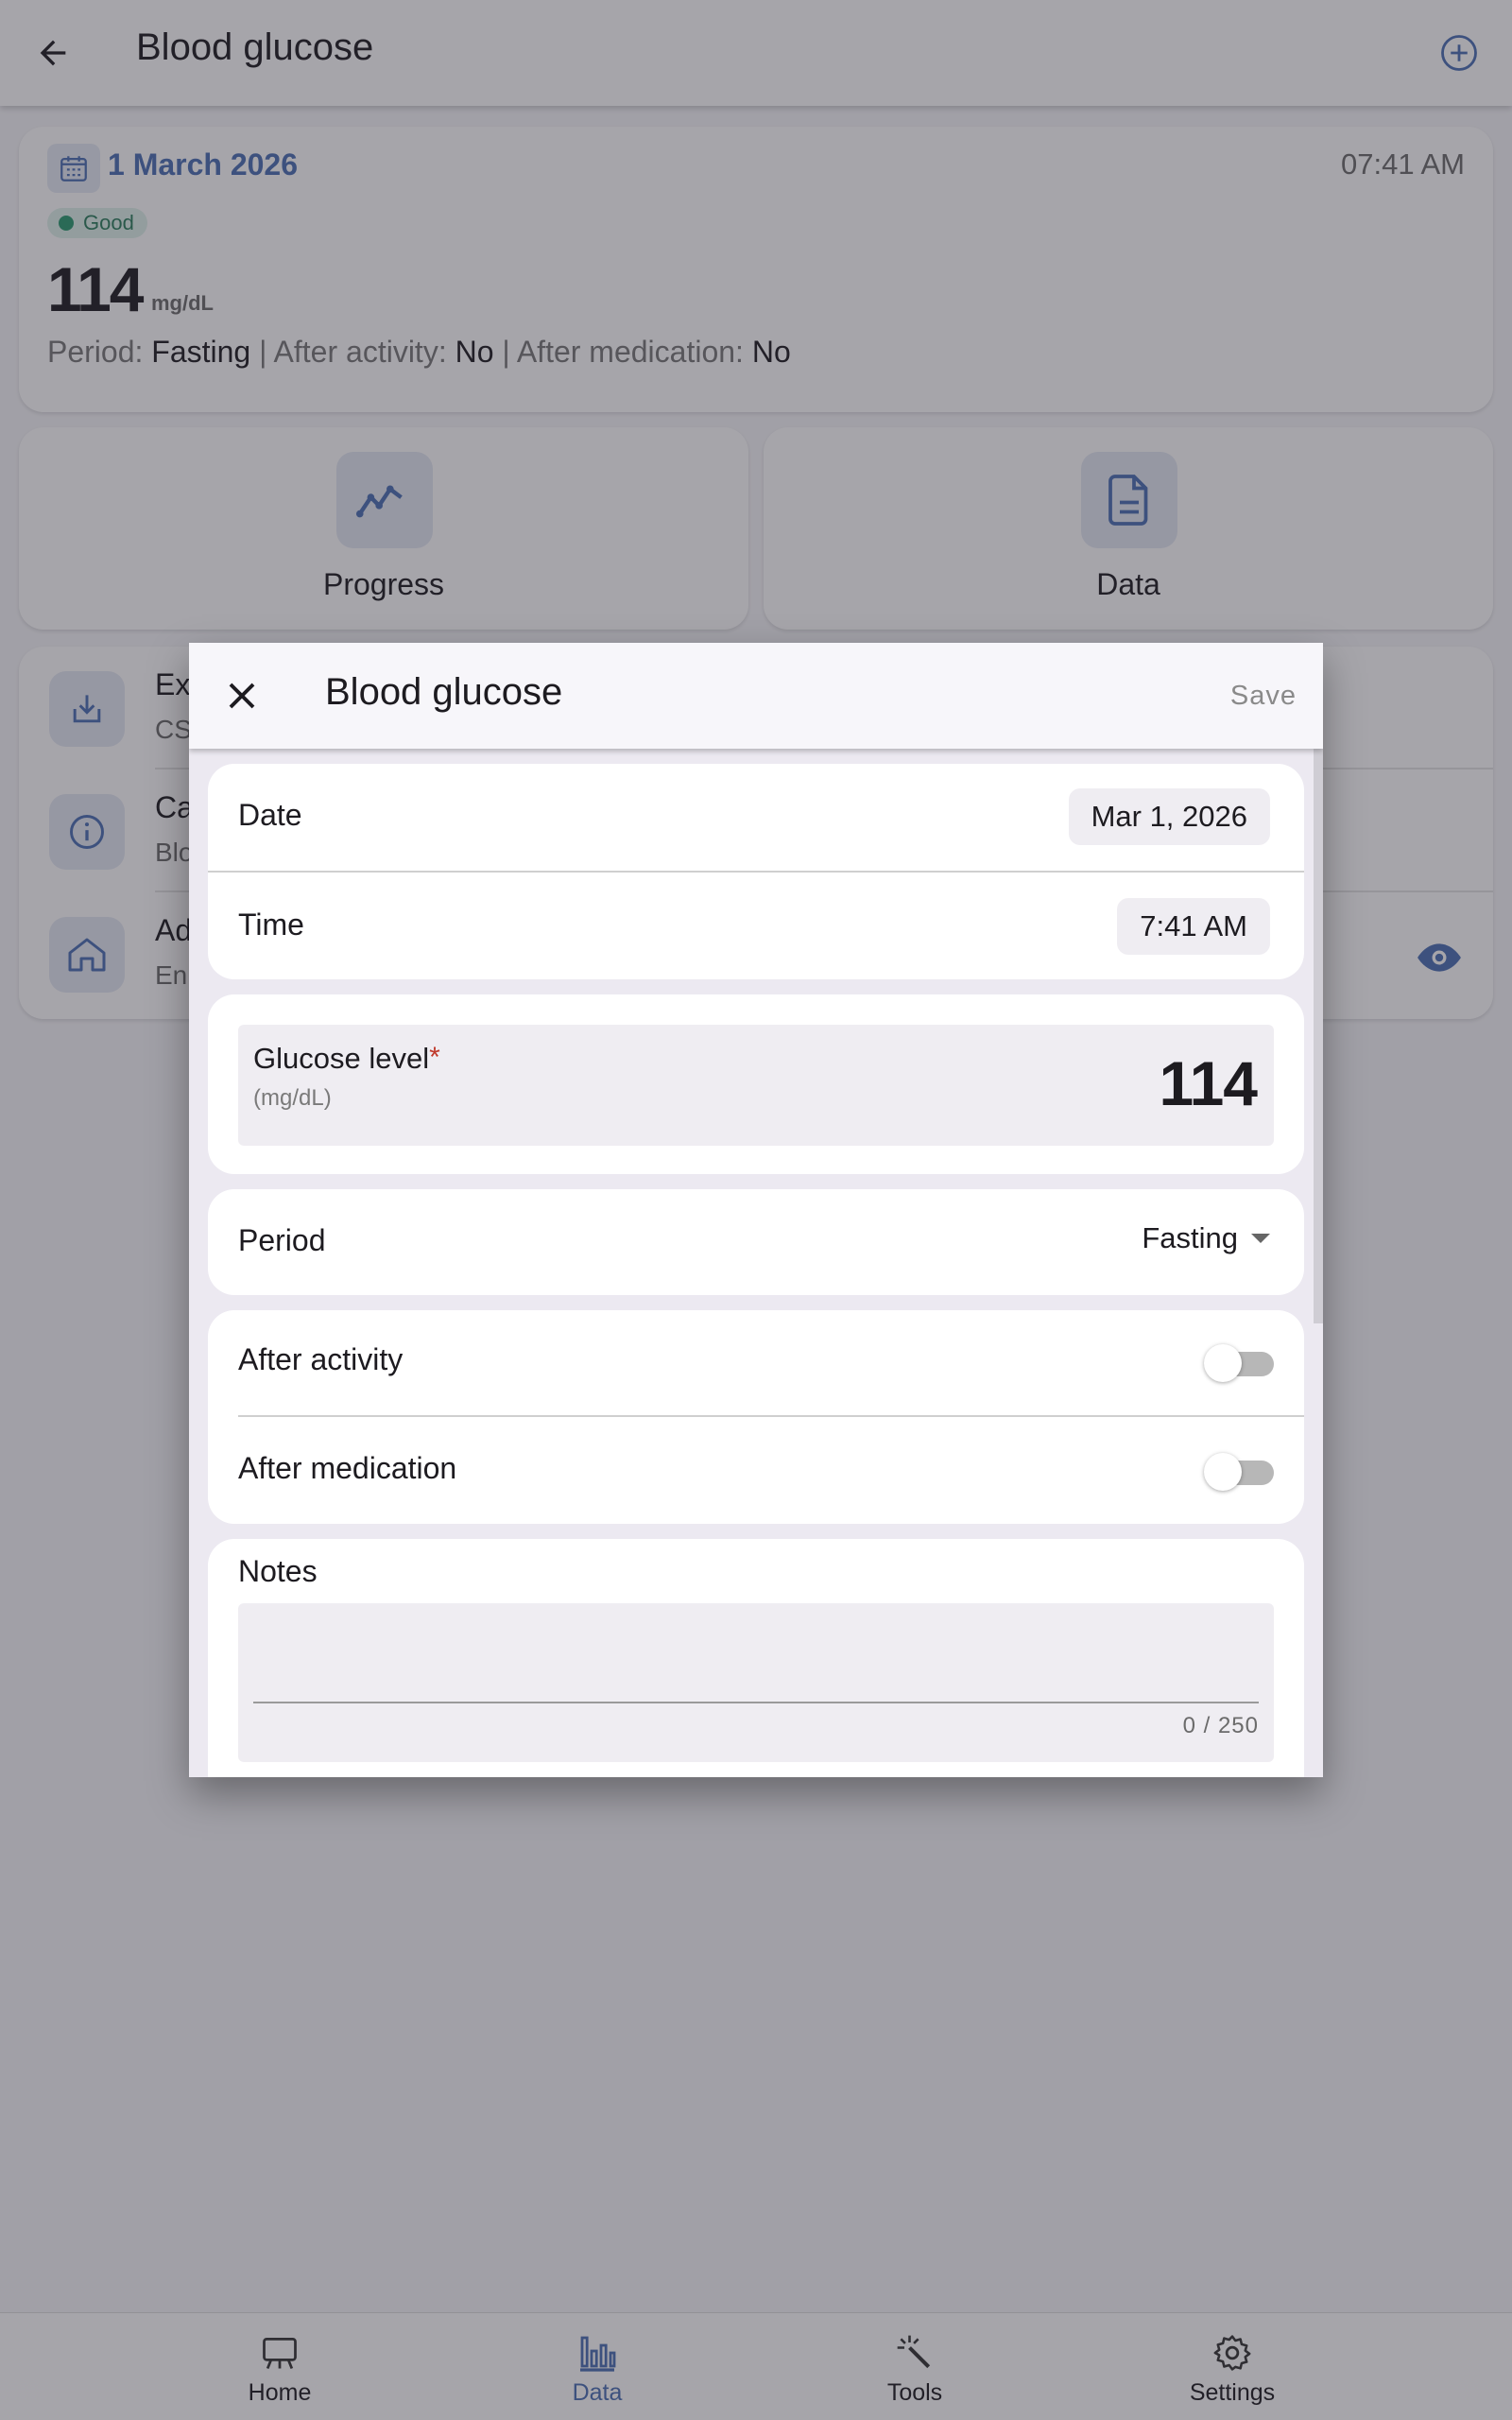  I want to click on after-medication-switch, so click(1239, 1472).